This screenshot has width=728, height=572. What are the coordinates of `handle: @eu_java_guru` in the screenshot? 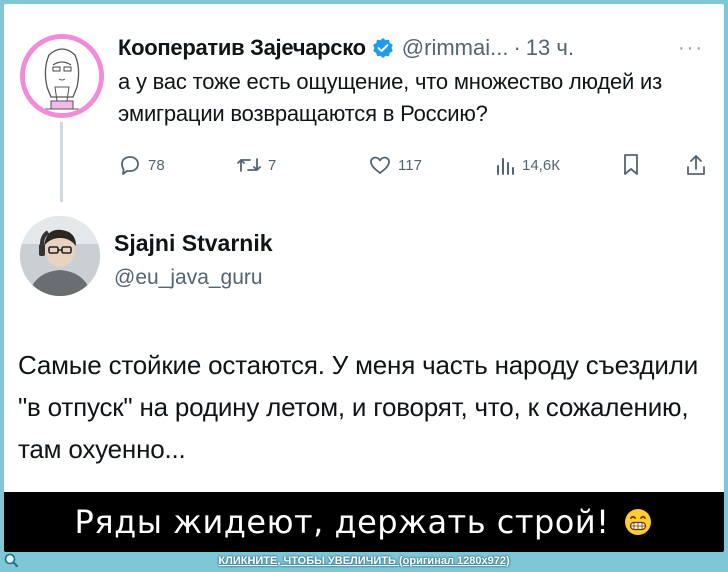 It's located at (188, 278).